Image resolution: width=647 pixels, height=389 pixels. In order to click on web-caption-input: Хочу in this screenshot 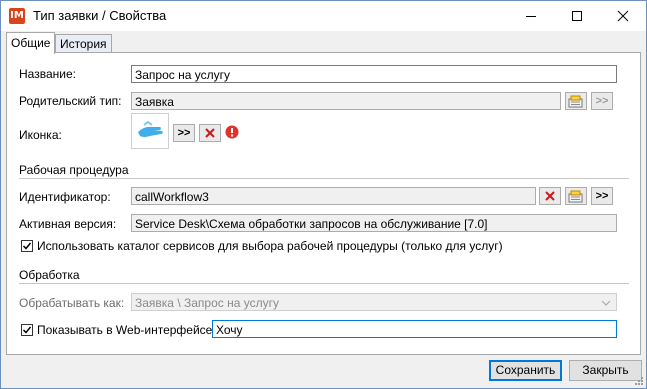, I will do `click(414, 329)`.